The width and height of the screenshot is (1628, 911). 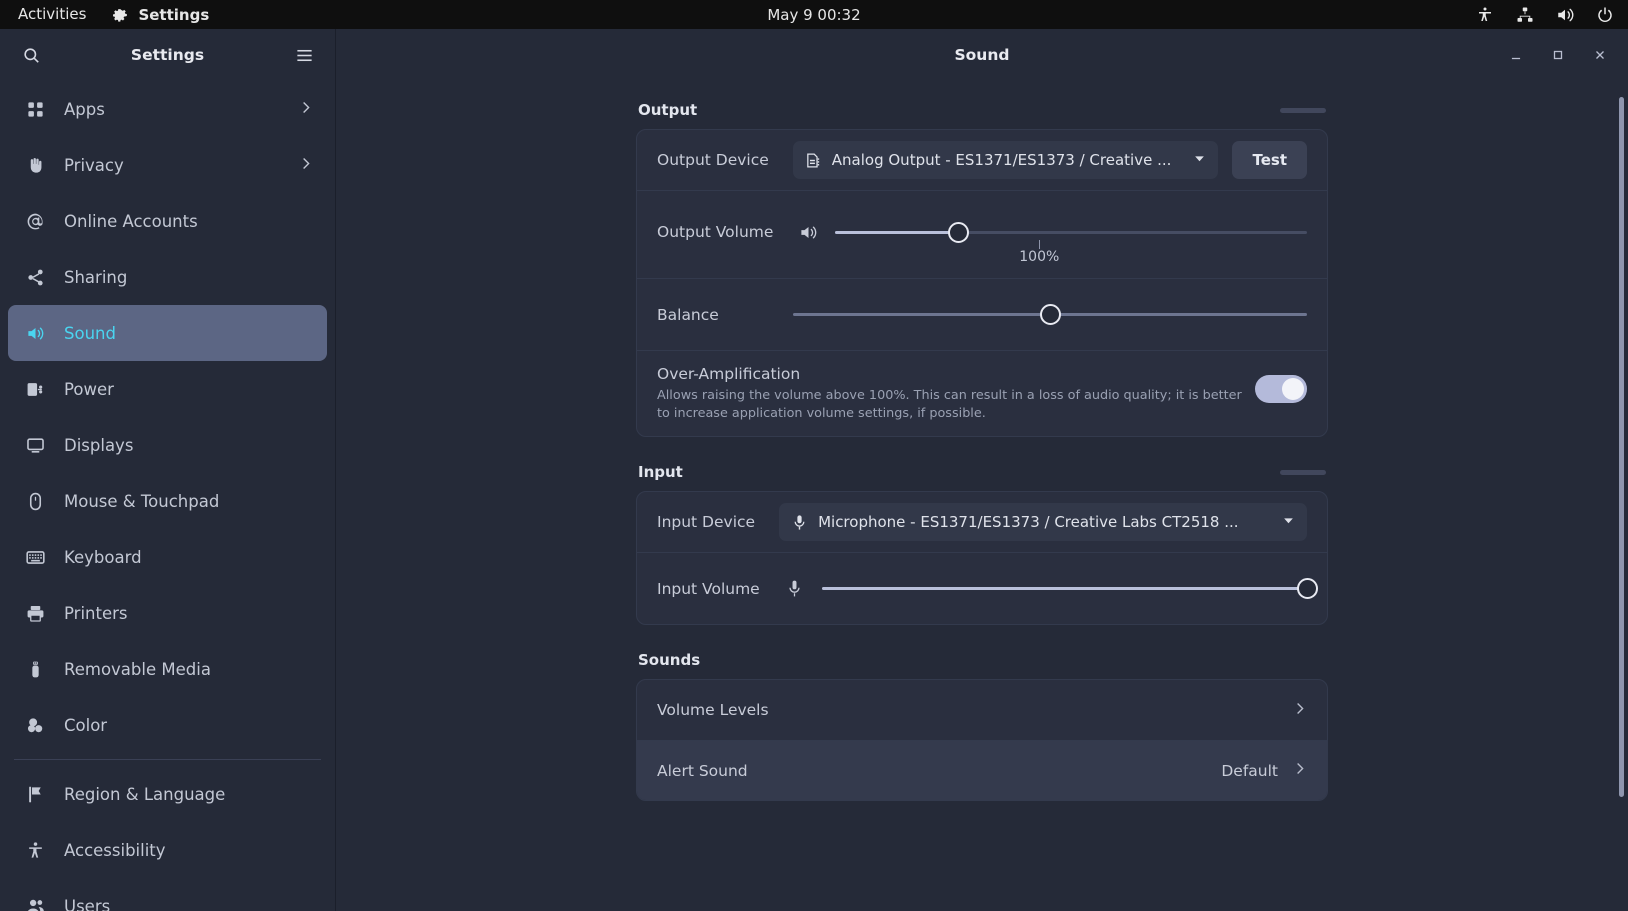 I want to click on scrollbar-thumb, so click(x=1621, y=447).